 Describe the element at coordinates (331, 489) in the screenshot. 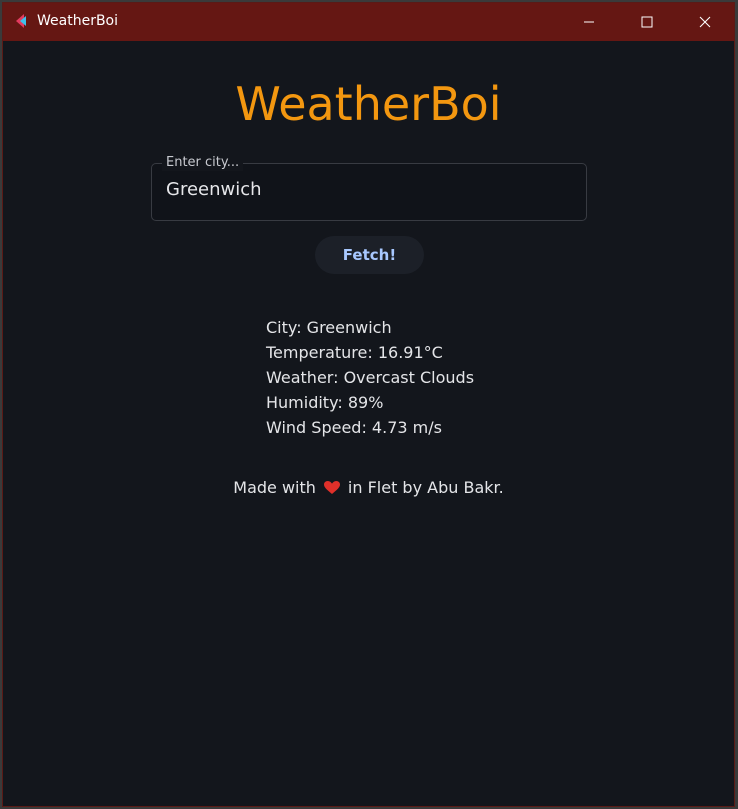

I see `heart-icon` at that location.